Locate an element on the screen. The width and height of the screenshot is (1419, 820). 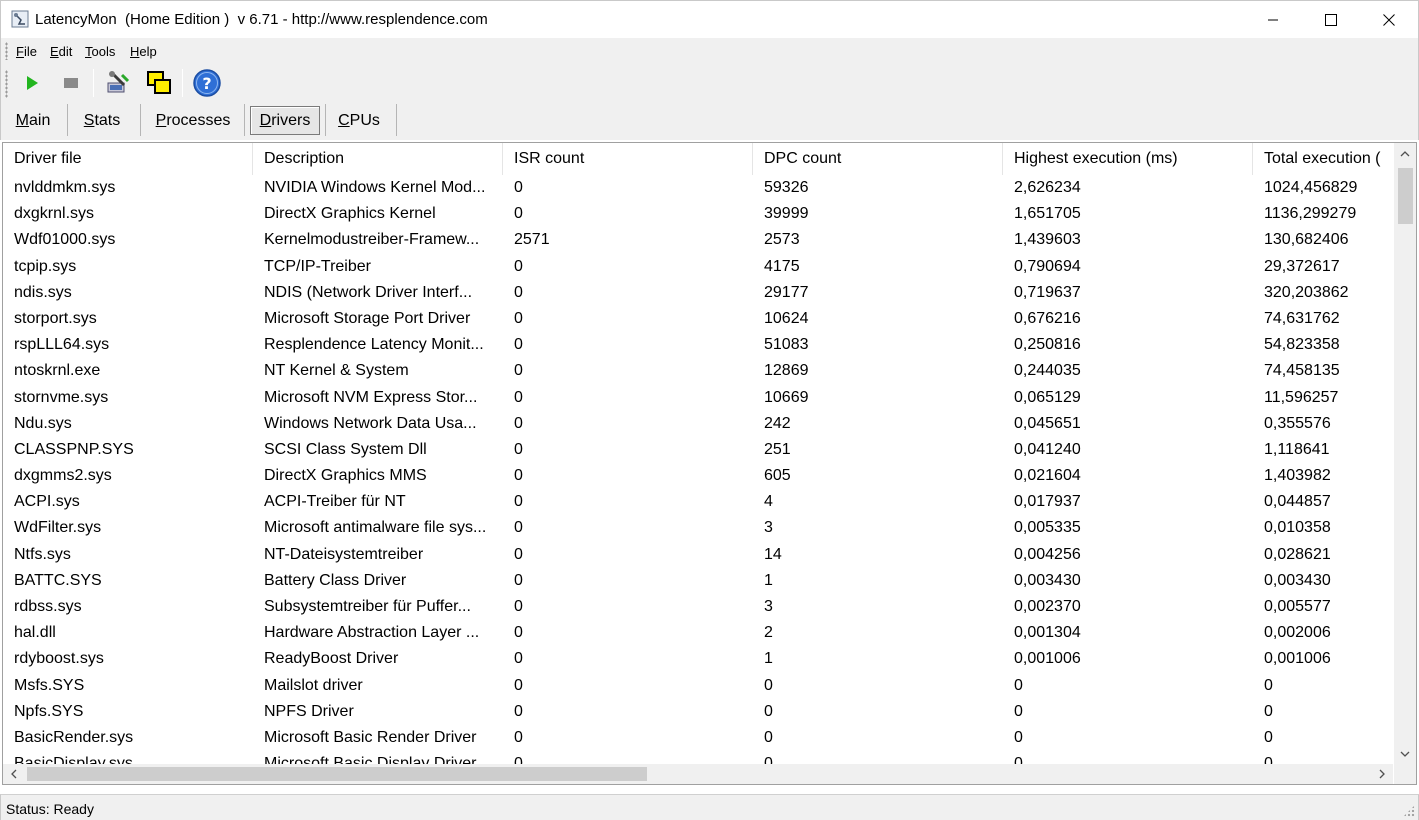
horizontal-scrollbar is located at coordinates (698, 774).